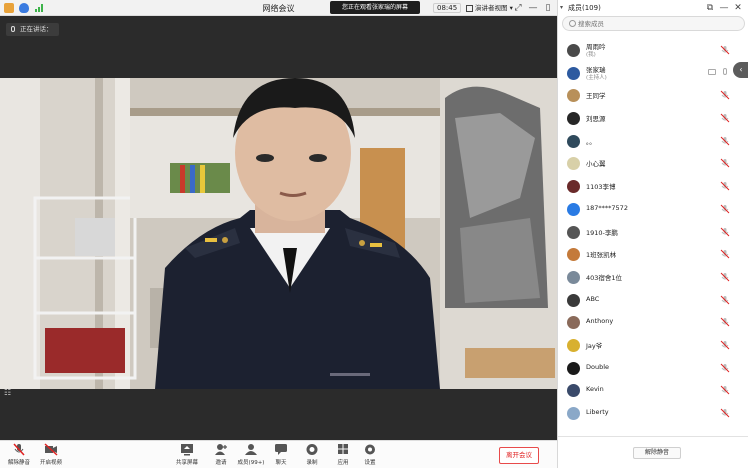 The width and height of the screenshot is (748, 468). What do you see at coordinates (712, 71) in the screenshot?
I see `camera-icon` at bounding box center [712, 71].